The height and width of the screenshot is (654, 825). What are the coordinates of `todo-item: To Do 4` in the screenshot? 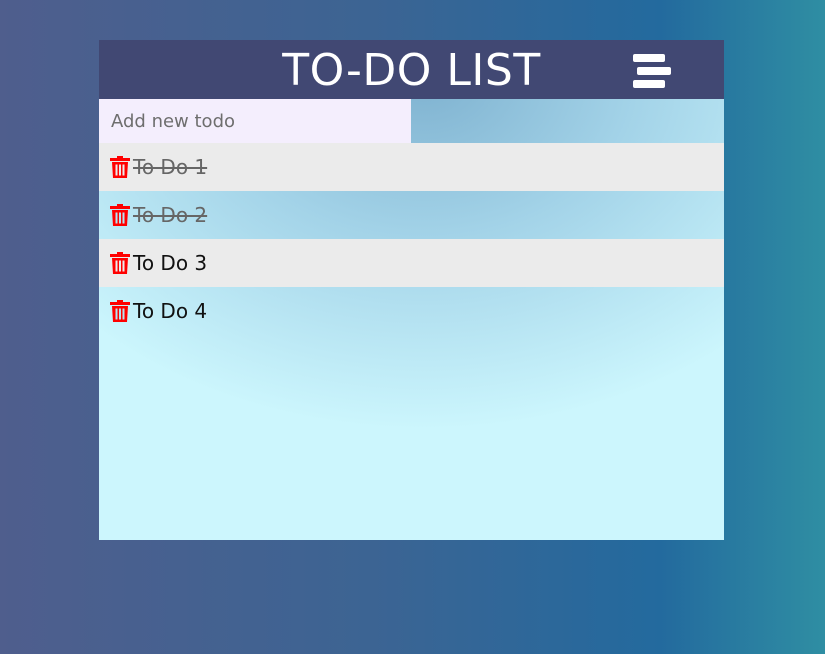 It's located at (411, 311).